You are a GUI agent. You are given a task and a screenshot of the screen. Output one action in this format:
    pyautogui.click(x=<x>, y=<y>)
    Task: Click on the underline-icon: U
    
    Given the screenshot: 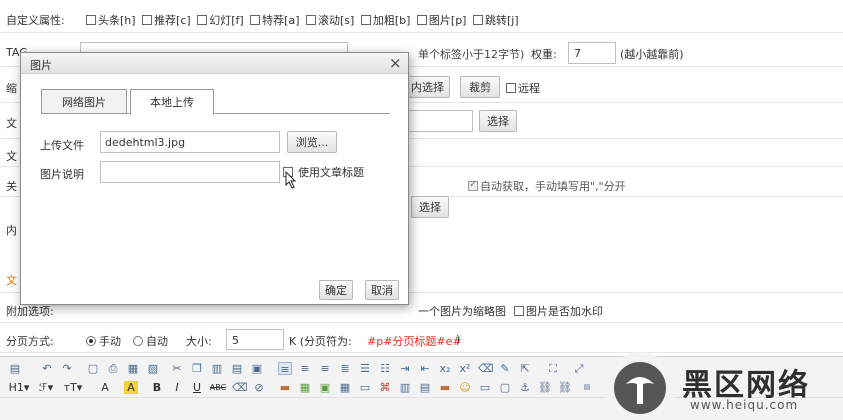 What is the action you would take?
    pyautogui.click(x=197, y=387)
    